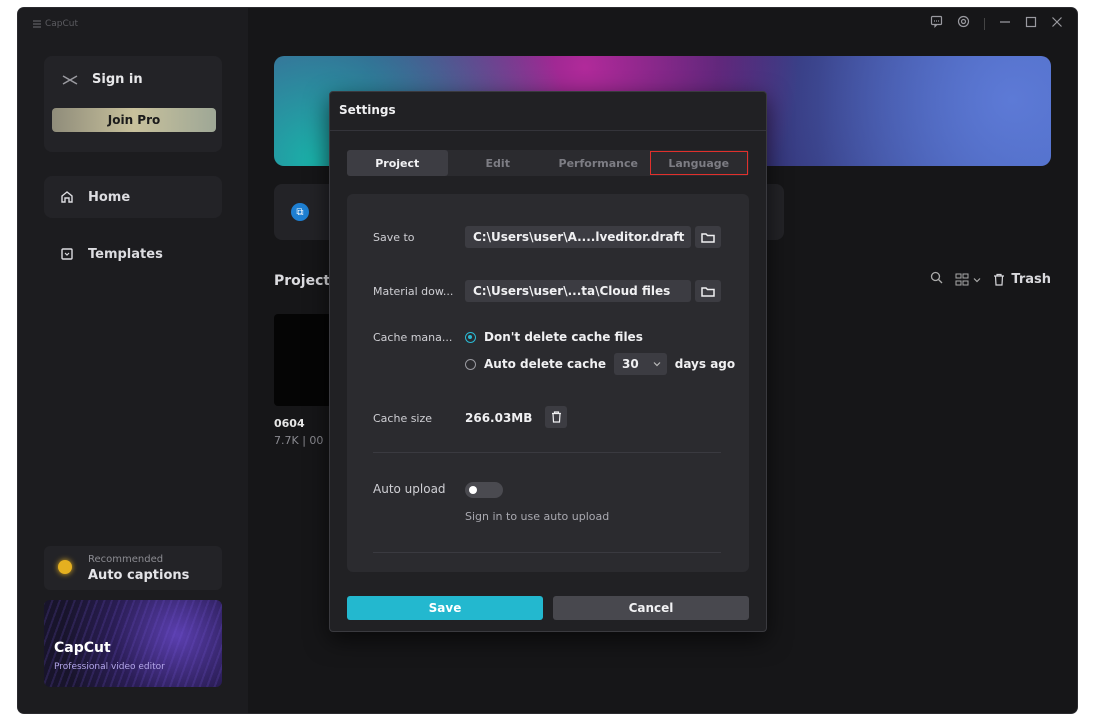 The width and height of the screenshot is (1096, 720). What do you see at coordinates (109, 667) in the screenshot?
I see `promo-subtitle: Professional video editor` at bounding box center [109, 667].